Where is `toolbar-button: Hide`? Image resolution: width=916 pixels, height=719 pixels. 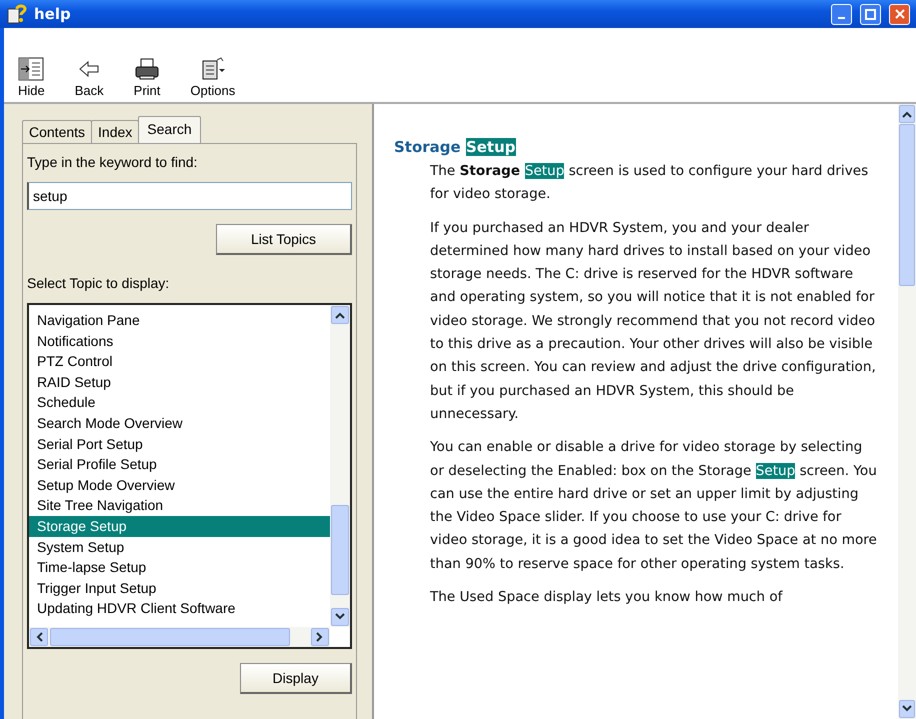
toolbar-button: Hide is located at coordinates (31, 77).